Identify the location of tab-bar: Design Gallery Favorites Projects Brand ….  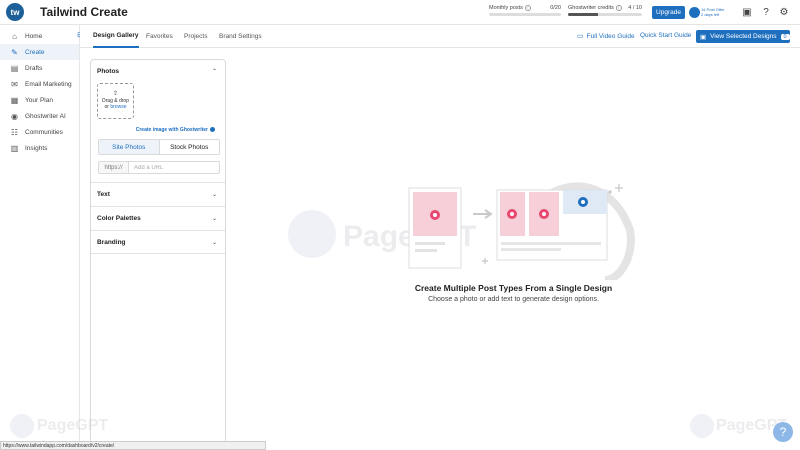
(440, 36).